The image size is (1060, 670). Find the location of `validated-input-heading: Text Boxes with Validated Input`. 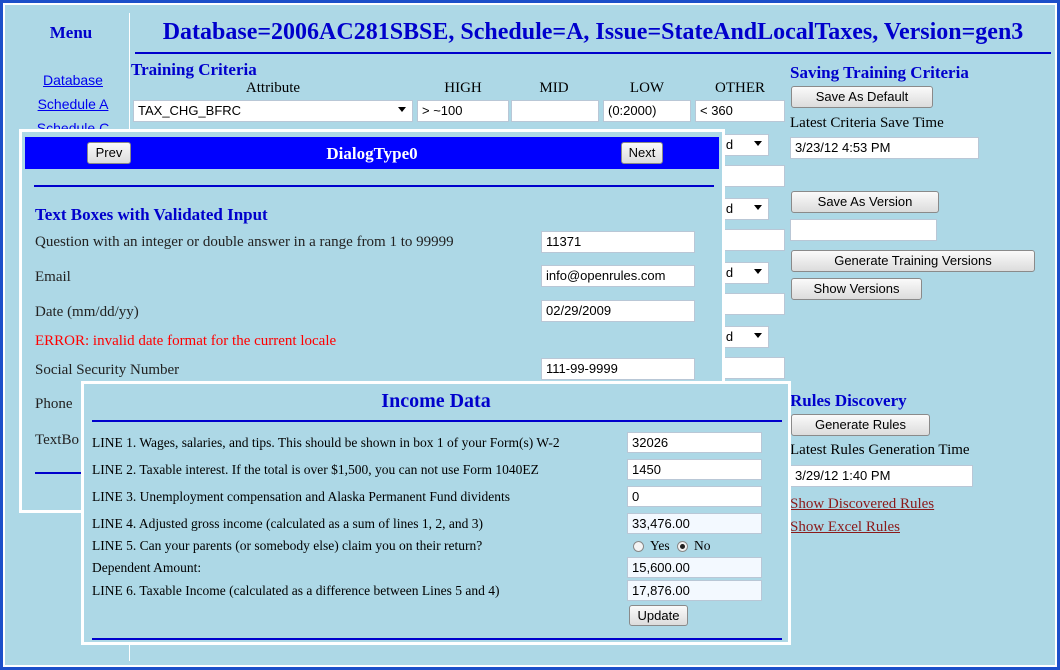

validated-input-heading: Text Boxes with Validated Input is located at coordinates (151, 214).